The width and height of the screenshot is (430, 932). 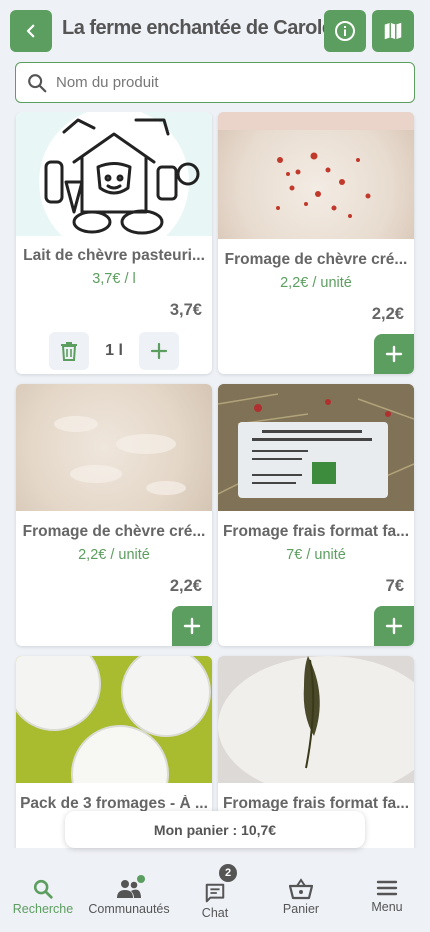 I want to click on cheese-photo, so click(x=120, y=455).